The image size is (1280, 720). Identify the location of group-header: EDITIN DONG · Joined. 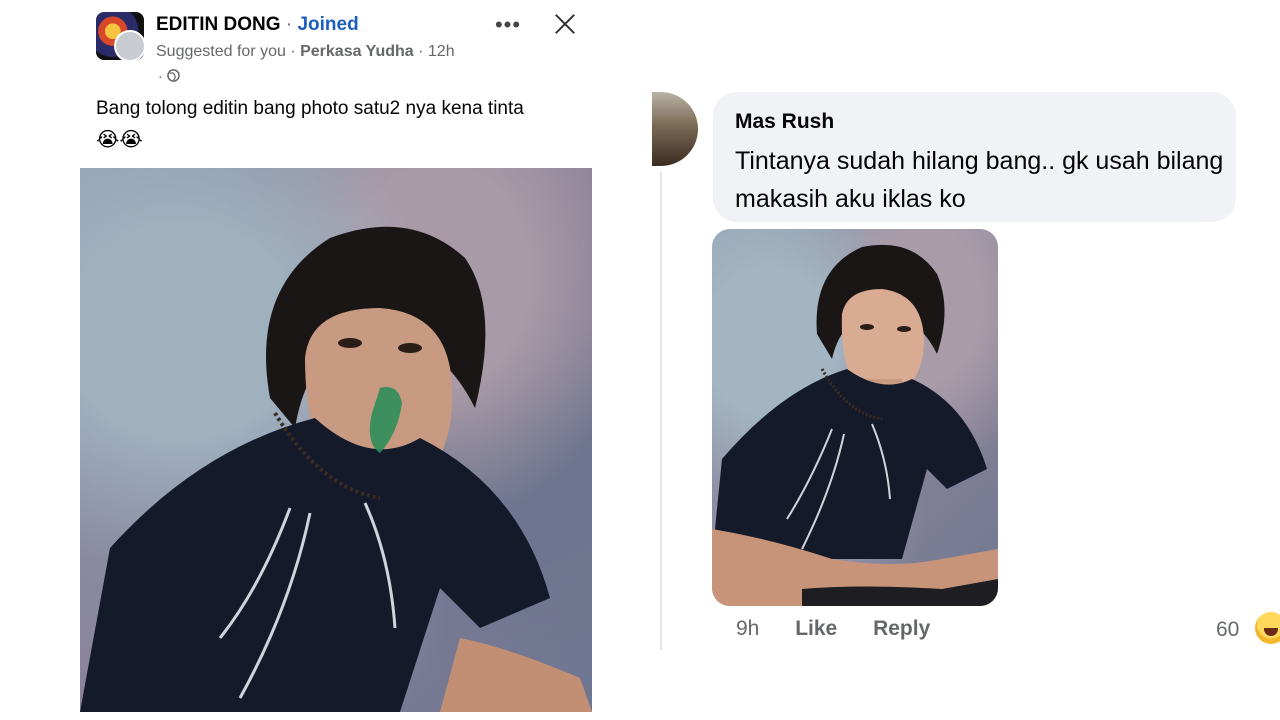
(257, 25).